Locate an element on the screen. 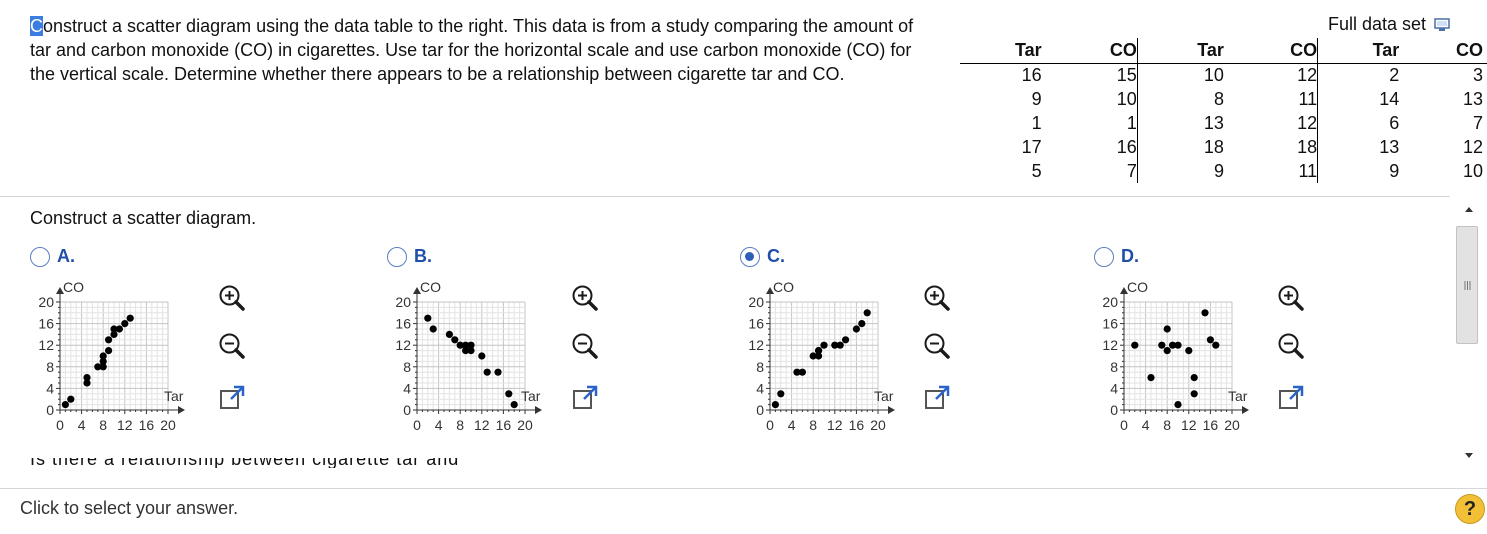 This screenshot has width=1487, height=534. x-tick-label: 0 is located at coordinates (60, 425).